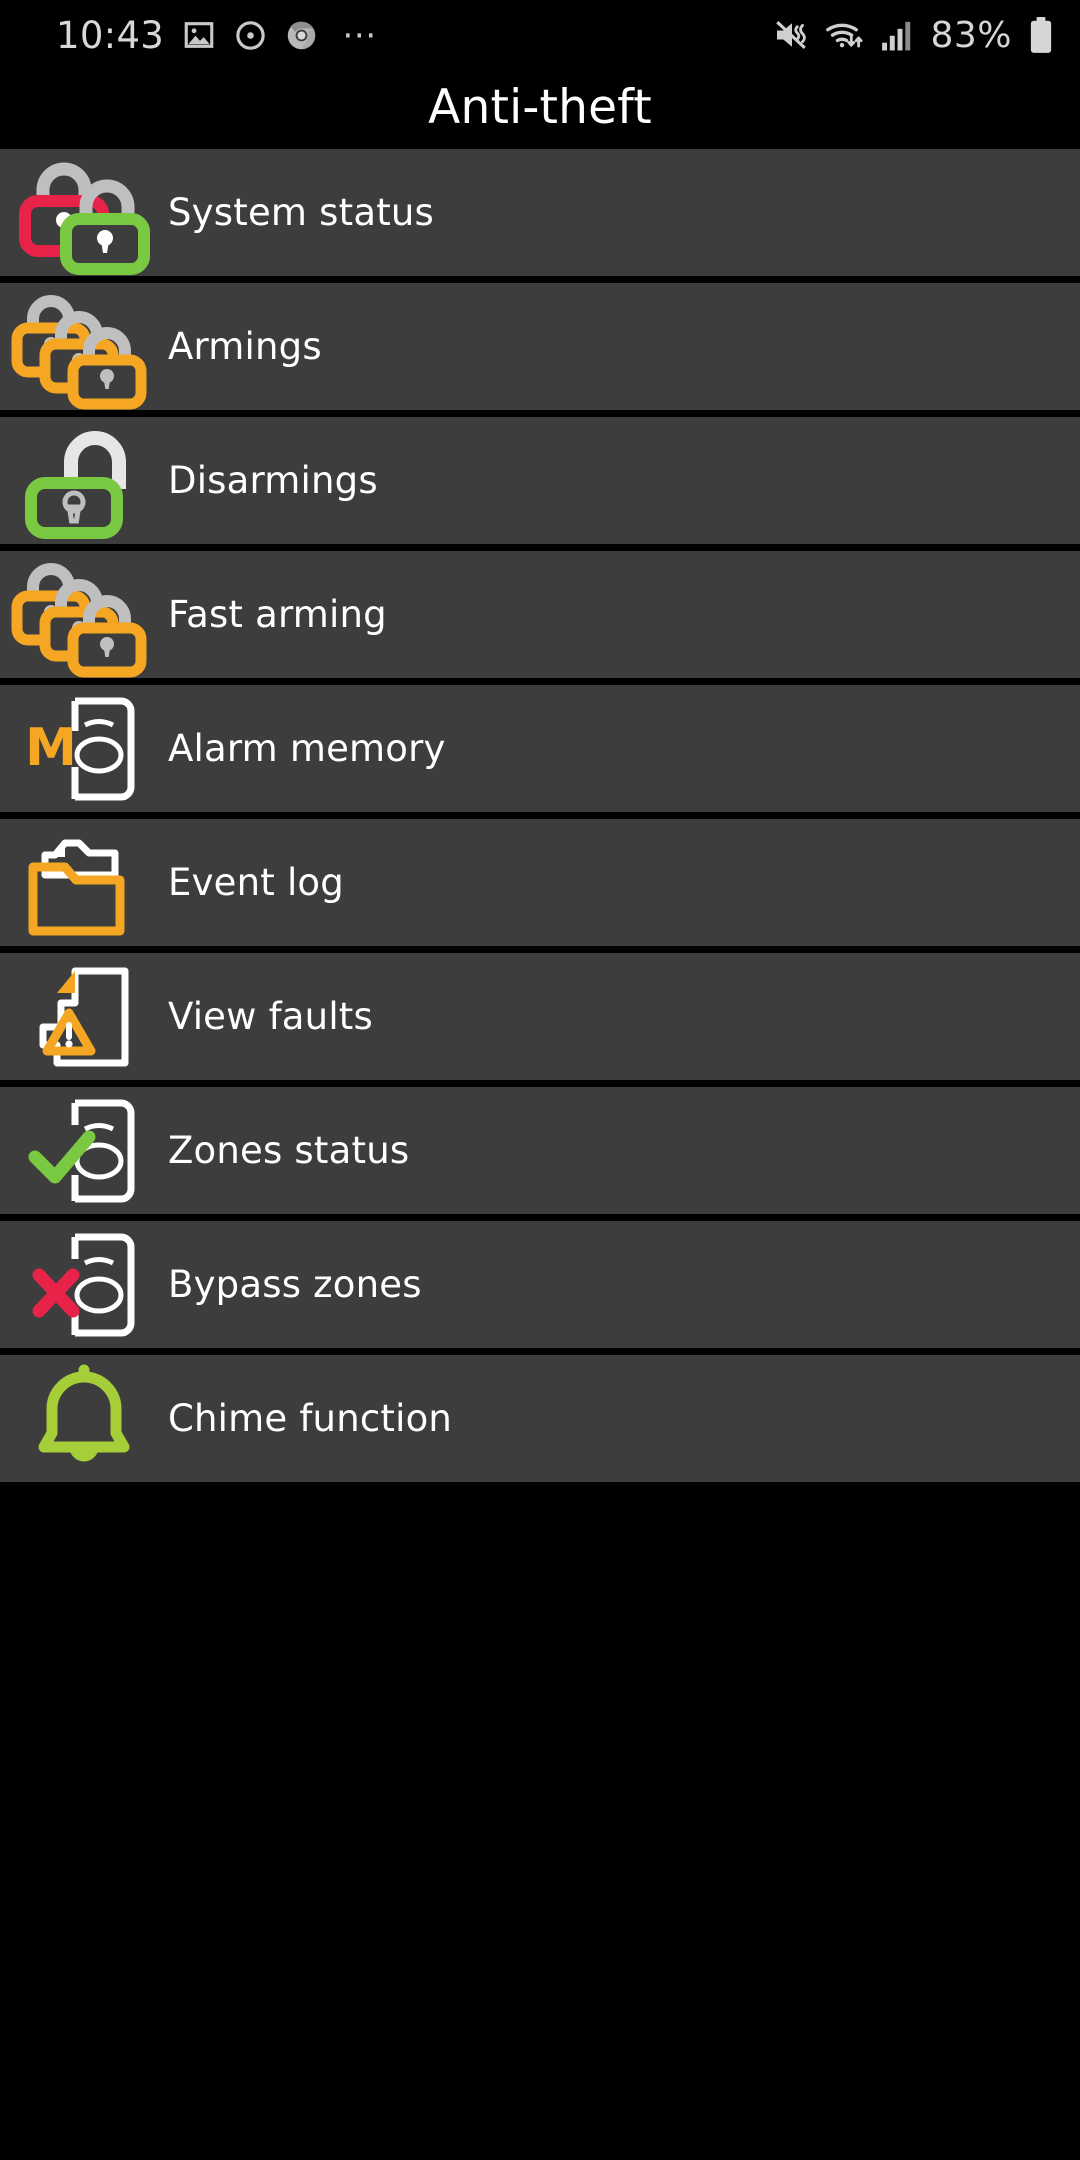 This screenshot has height=2160, width=1080. I want to click on document-warning-icon, so click(84, 1016).